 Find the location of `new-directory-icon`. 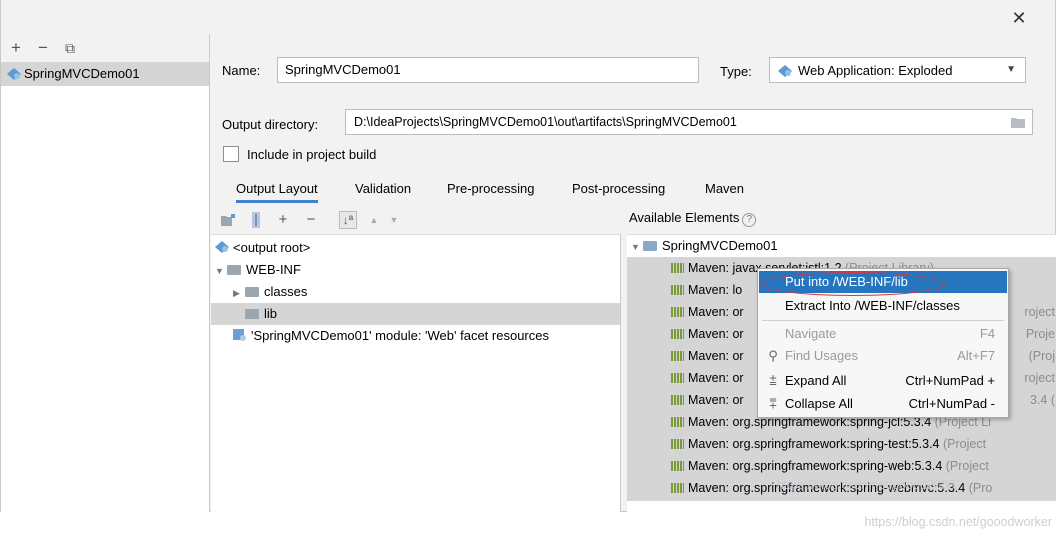

new-directory-icon is located at coordinates (228, 220).